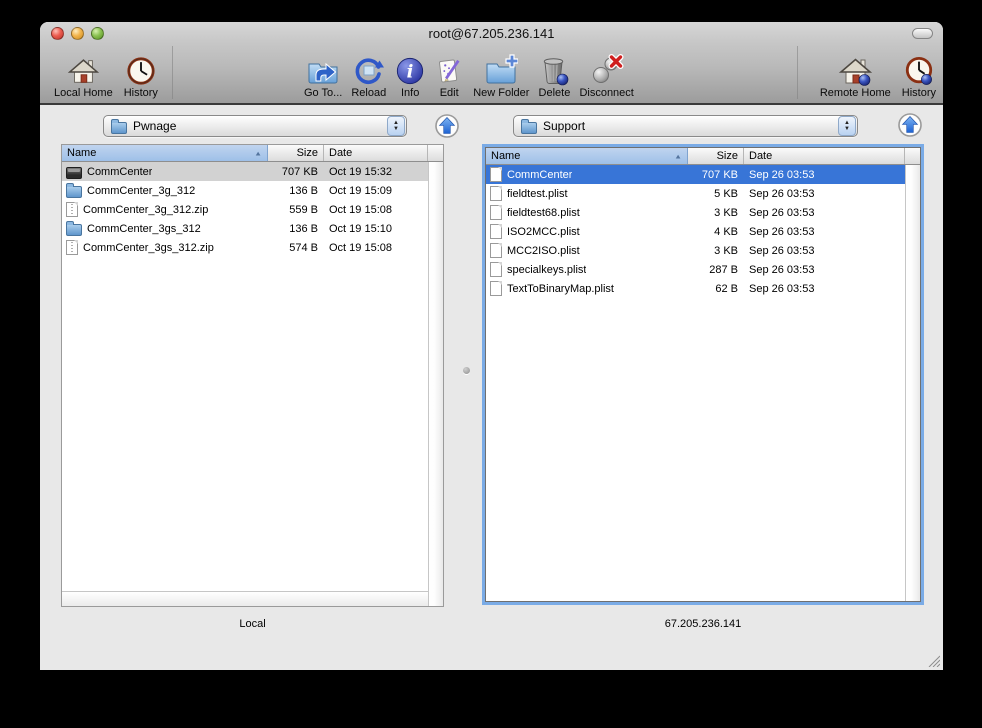  I want to click on local-horizontal-scrollbar, so click(245, 598).